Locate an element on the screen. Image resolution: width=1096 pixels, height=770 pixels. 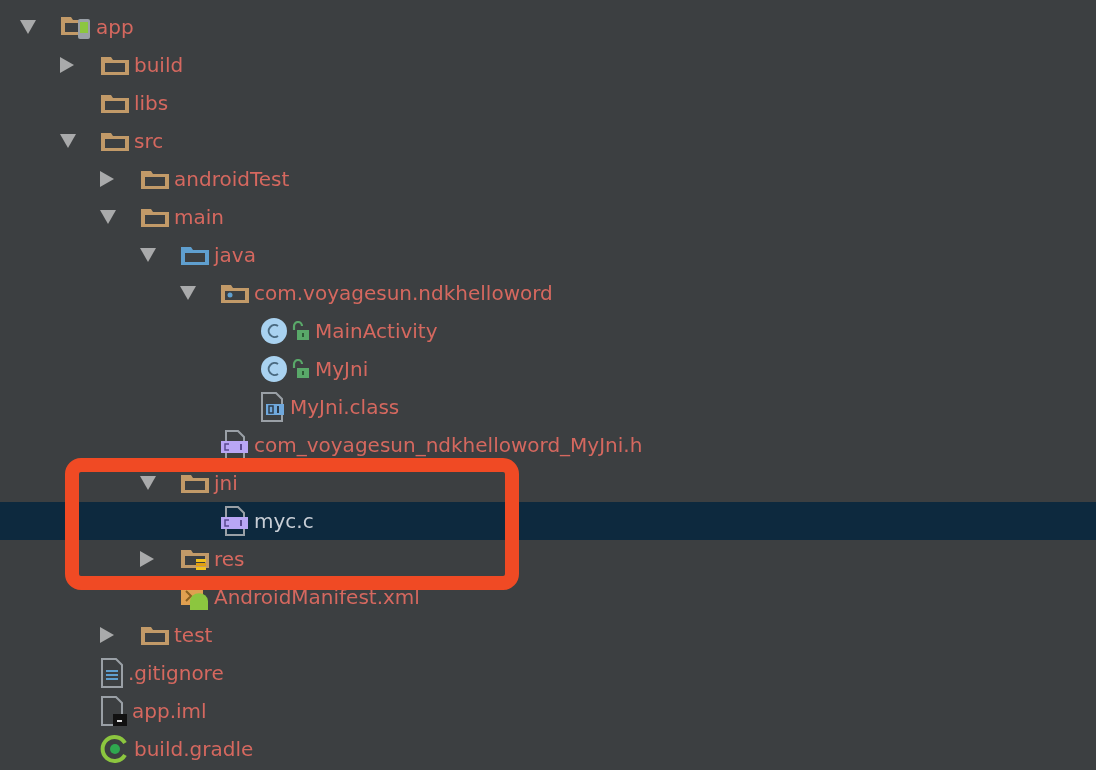
file-name: res is located at coordinates (229, 559).